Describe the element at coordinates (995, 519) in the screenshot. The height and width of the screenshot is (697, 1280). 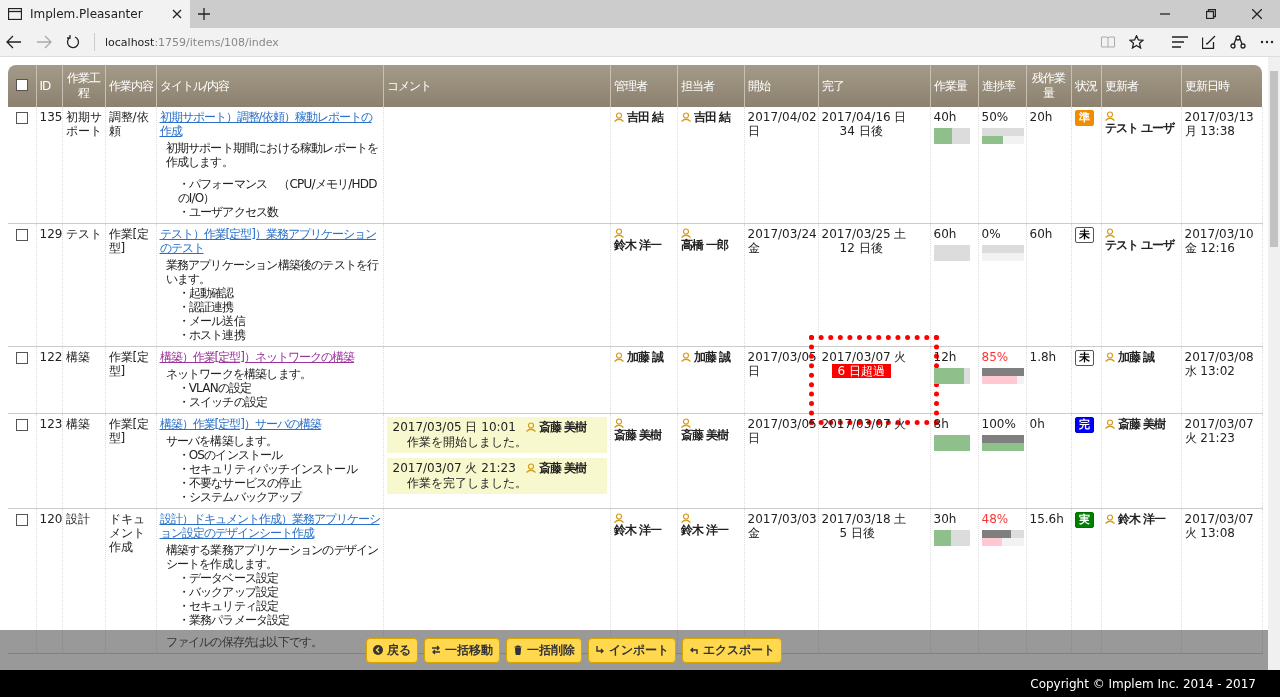
I see `progress-rate: 48%` at that location.